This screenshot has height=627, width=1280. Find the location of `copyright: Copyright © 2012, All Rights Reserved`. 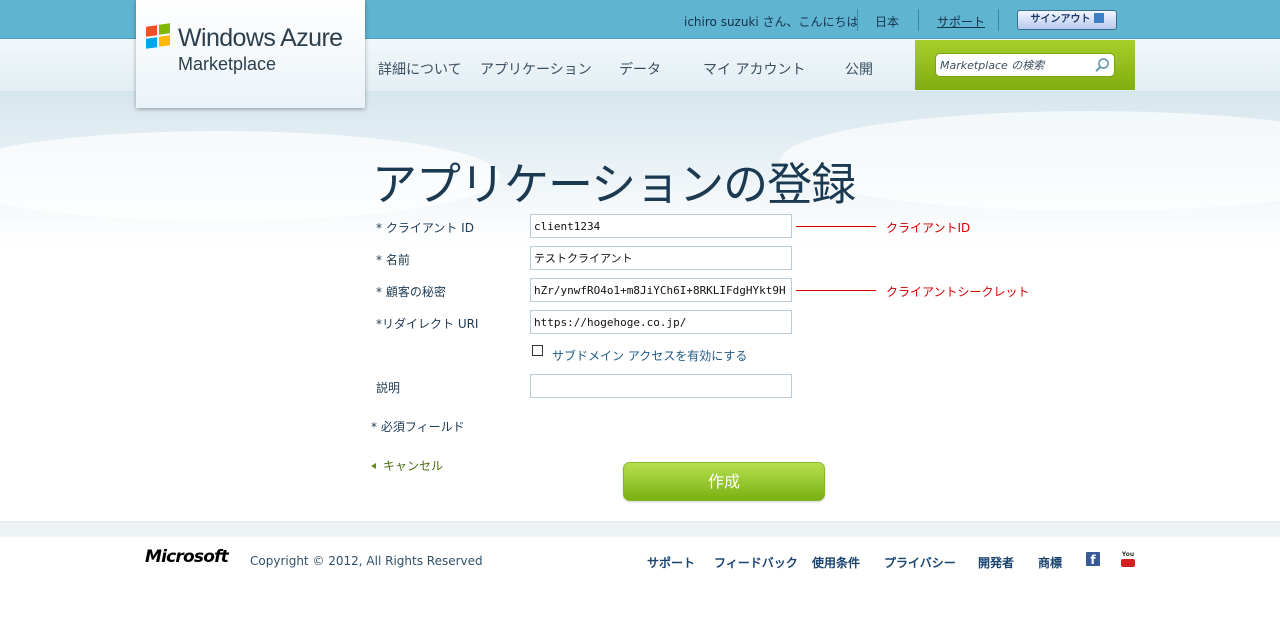

copyright: Copyright © 2012, All Rights Reserved is located at coordinates (366, 561).